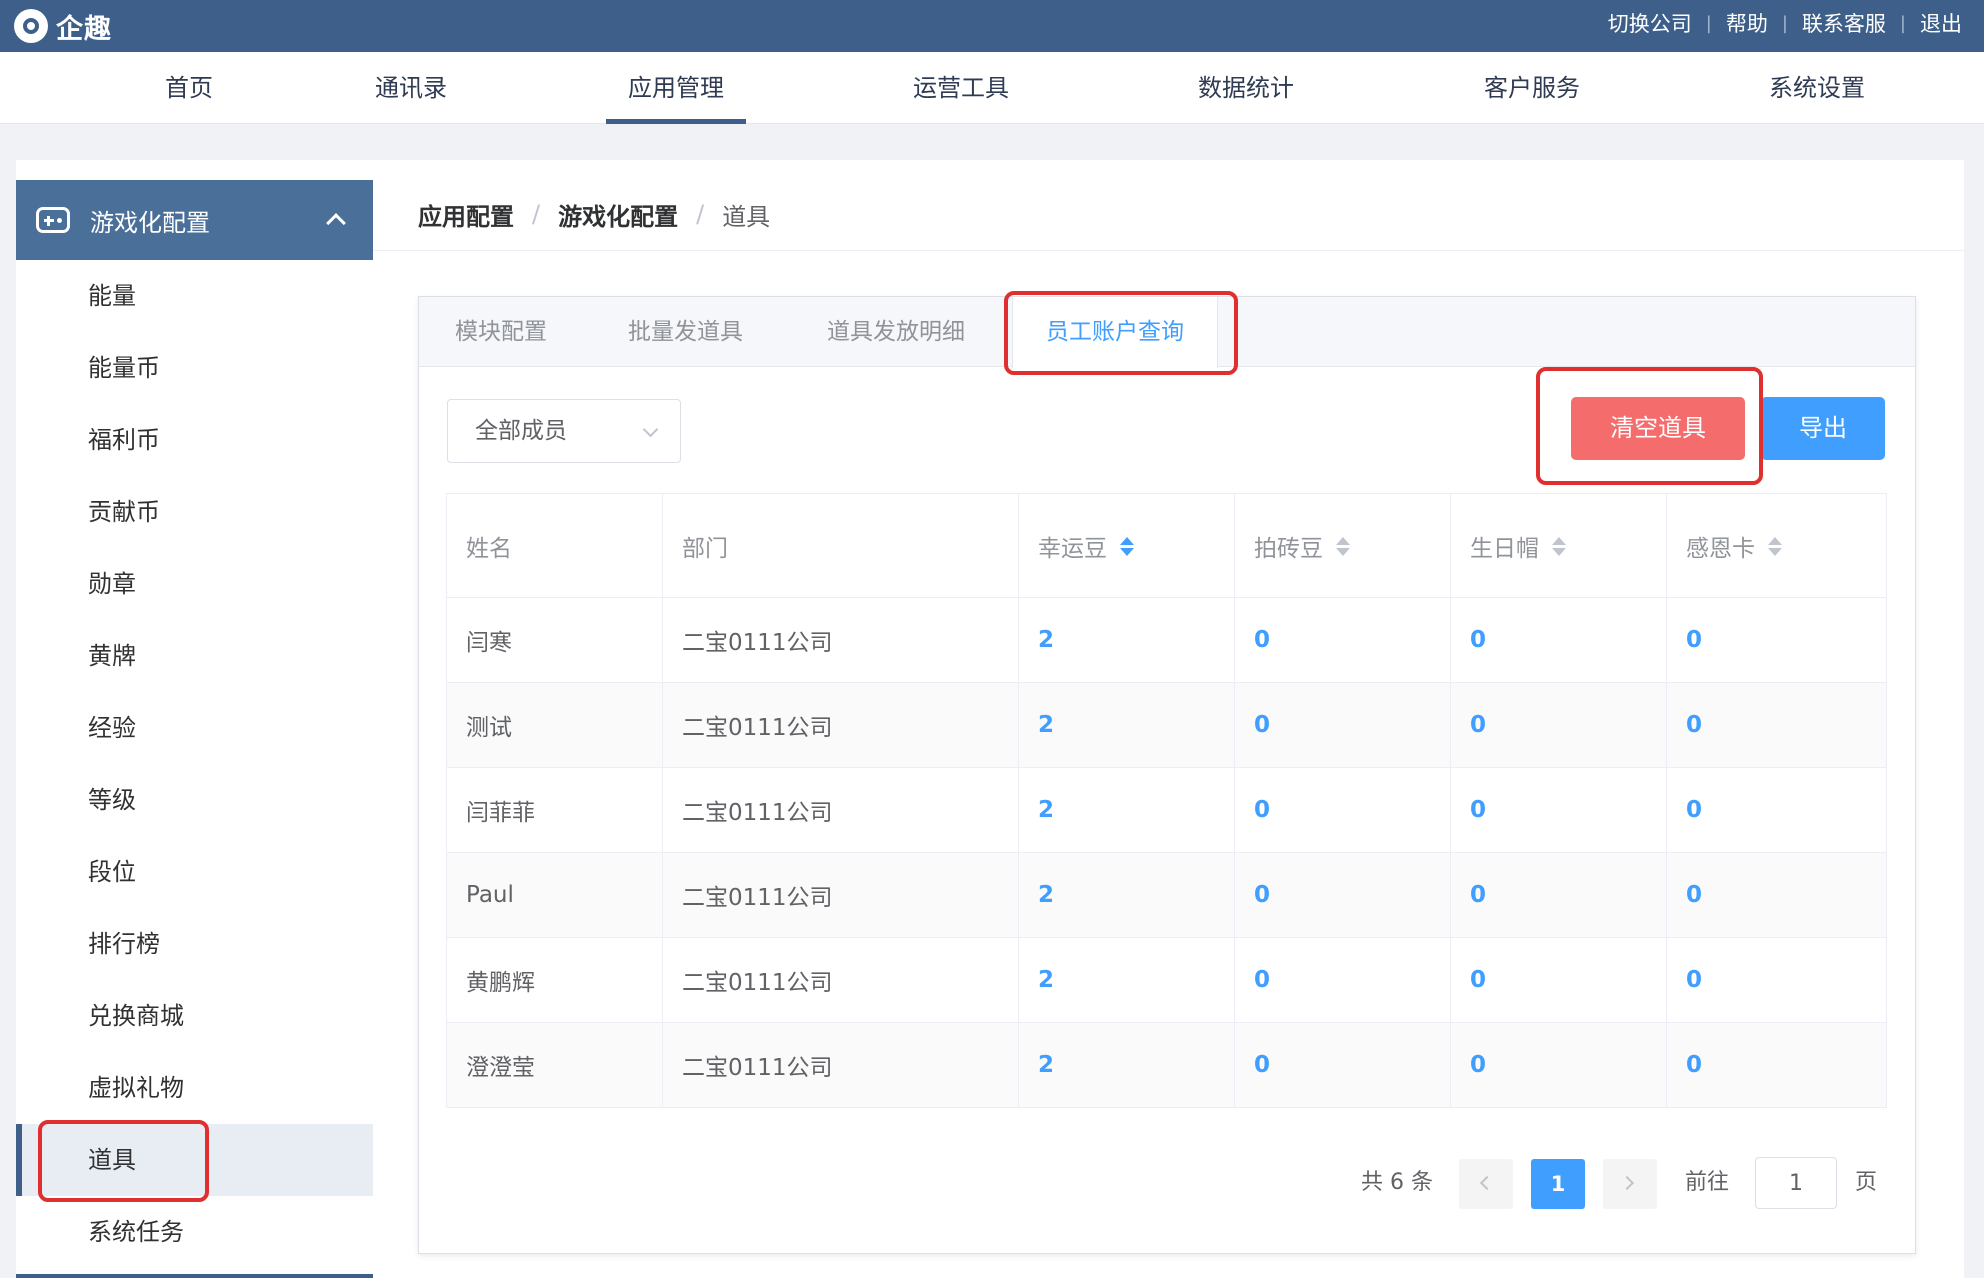 The width and height of the screenshot is (1984, 1278). I want to click on clear-props-button: 清空道具, so click(1658, 428).